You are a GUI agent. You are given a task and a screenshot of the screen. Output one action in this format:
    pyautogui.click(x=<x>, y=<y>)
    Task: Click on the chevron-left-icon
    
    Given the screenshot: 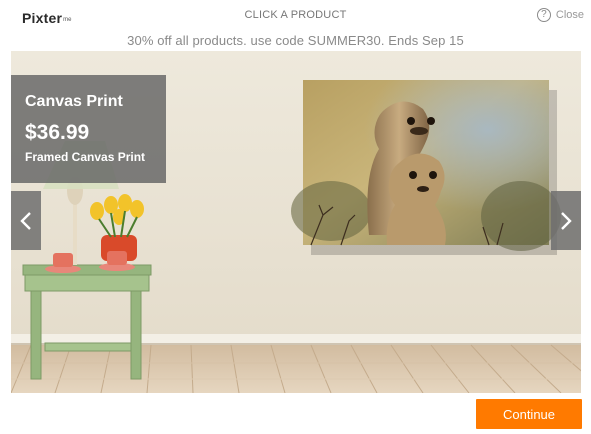 What is the action you would take?
    pyautogui.click(x=25, y=220)
    